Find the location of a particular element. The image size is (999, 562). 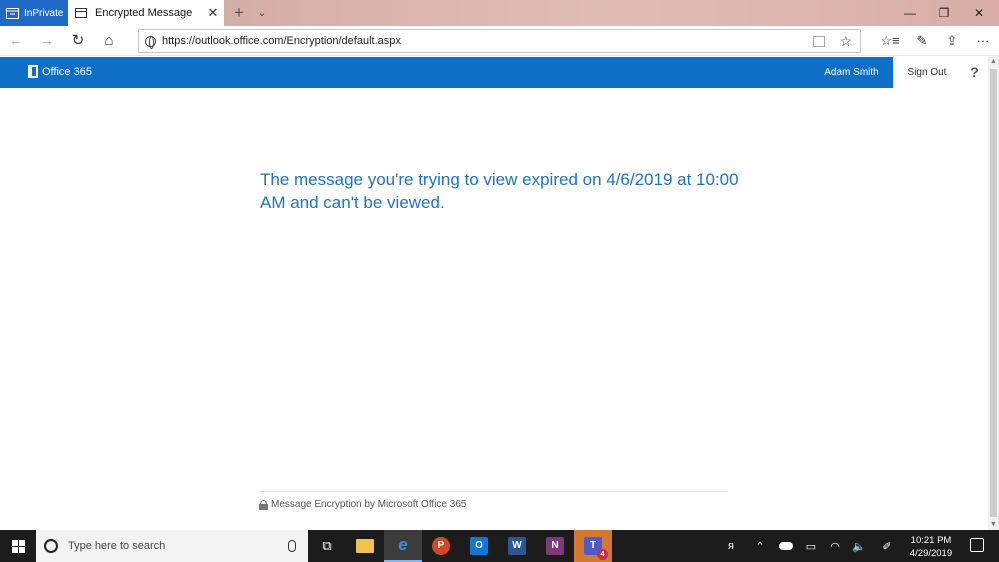

teams-button: T 4 is located at coordinates (593, 546).